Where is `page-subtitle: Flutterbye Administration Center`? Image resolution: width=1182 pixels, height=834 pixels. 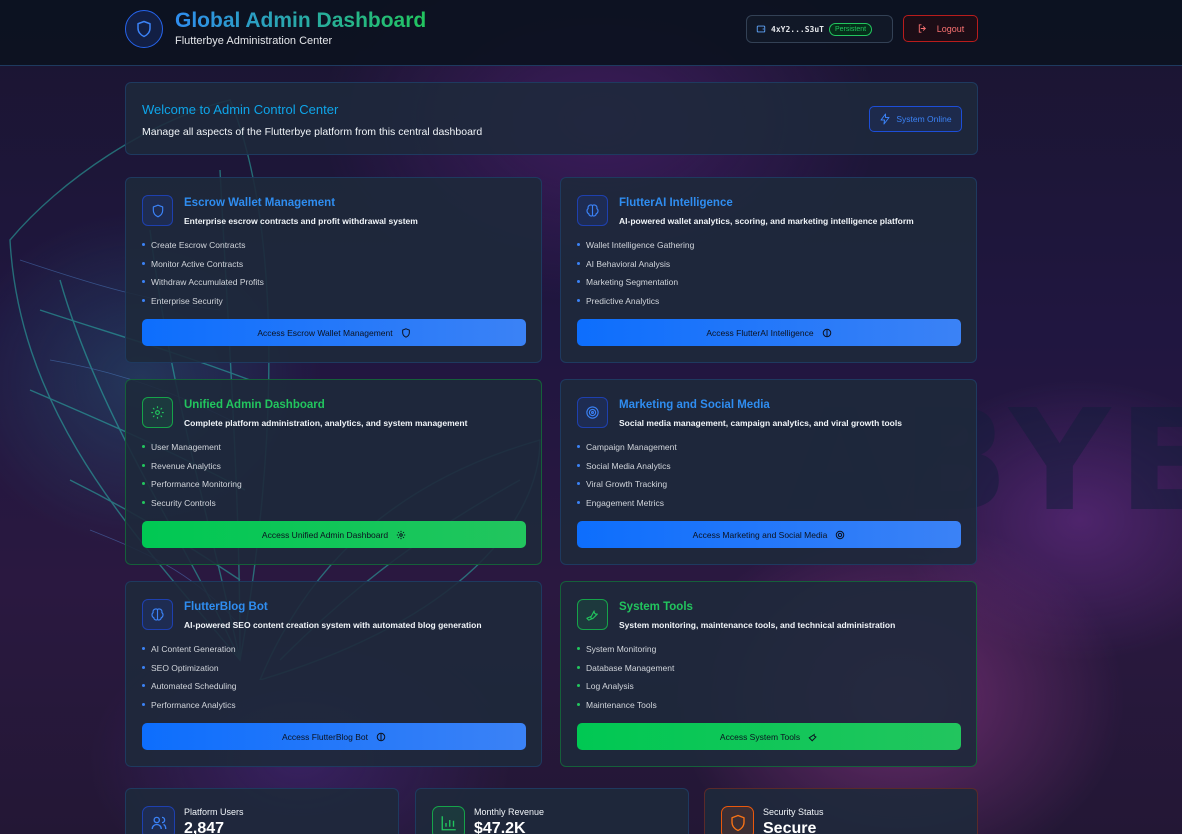
page-subtitle: Flutterbye Administration Center is located at coordinates (254, 41).